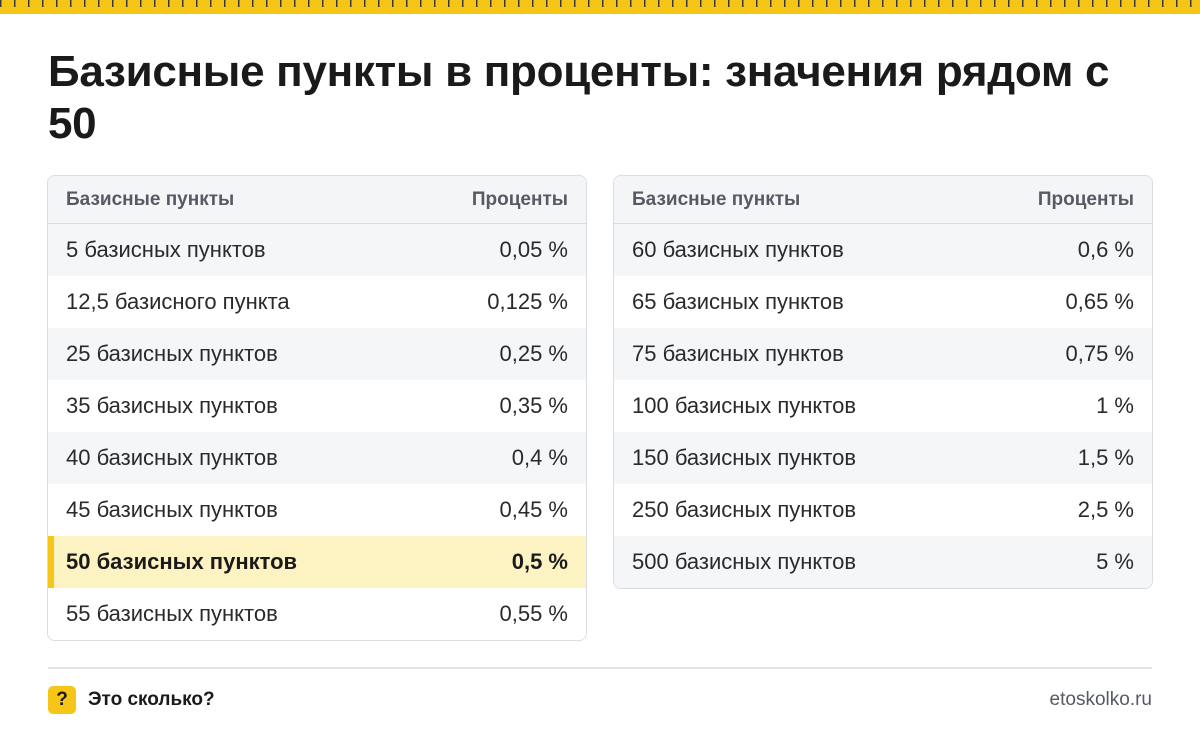 Image resolution: width=1200 pixels, height=732 pixels. I want to click on cell-points: 60 базисных пунктов, so click(738, 249).